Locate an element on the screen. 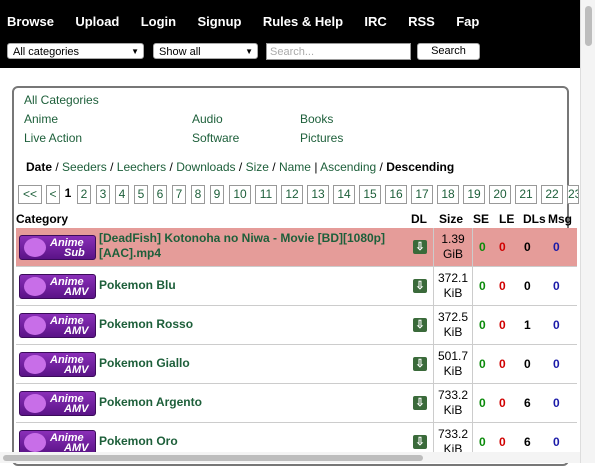 The height and width of the screenshot is (466, 595). page-link: 19 is located at coordinates (474, 194).